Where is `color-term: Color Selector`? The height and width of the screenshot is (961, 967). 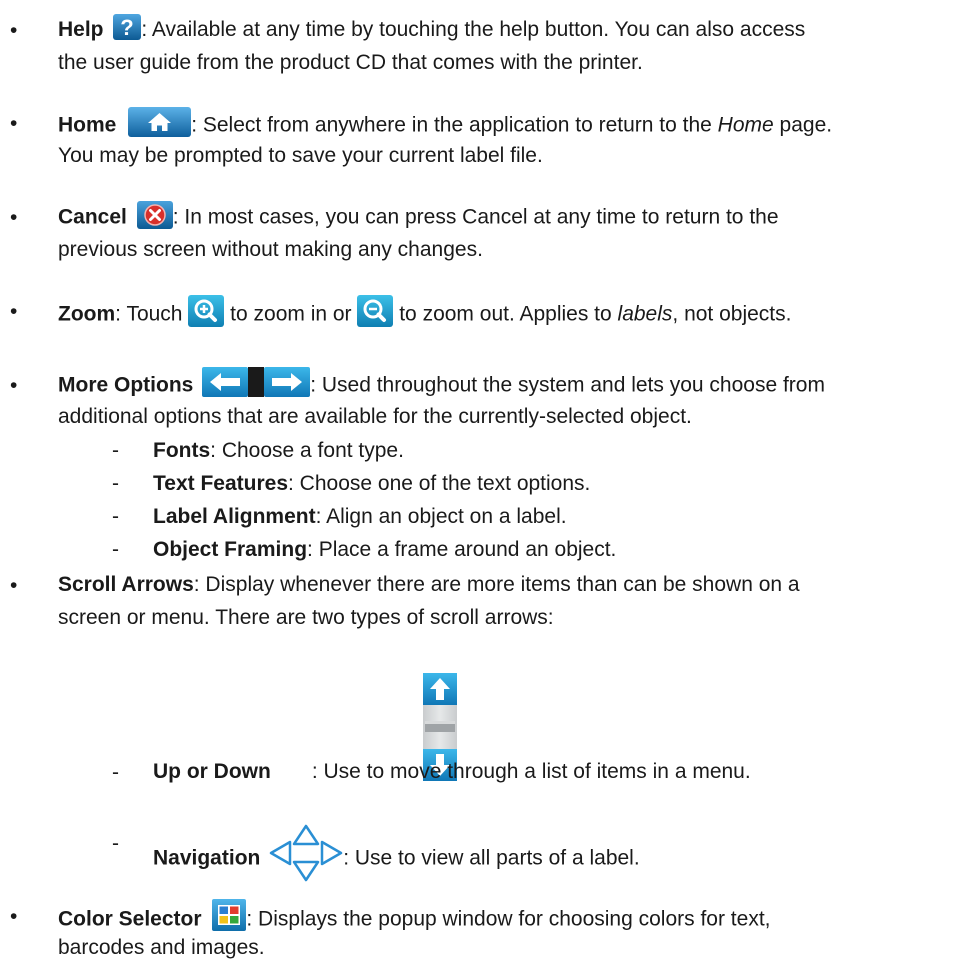
color-term: Color Selector is located at coordinates (130, 919).